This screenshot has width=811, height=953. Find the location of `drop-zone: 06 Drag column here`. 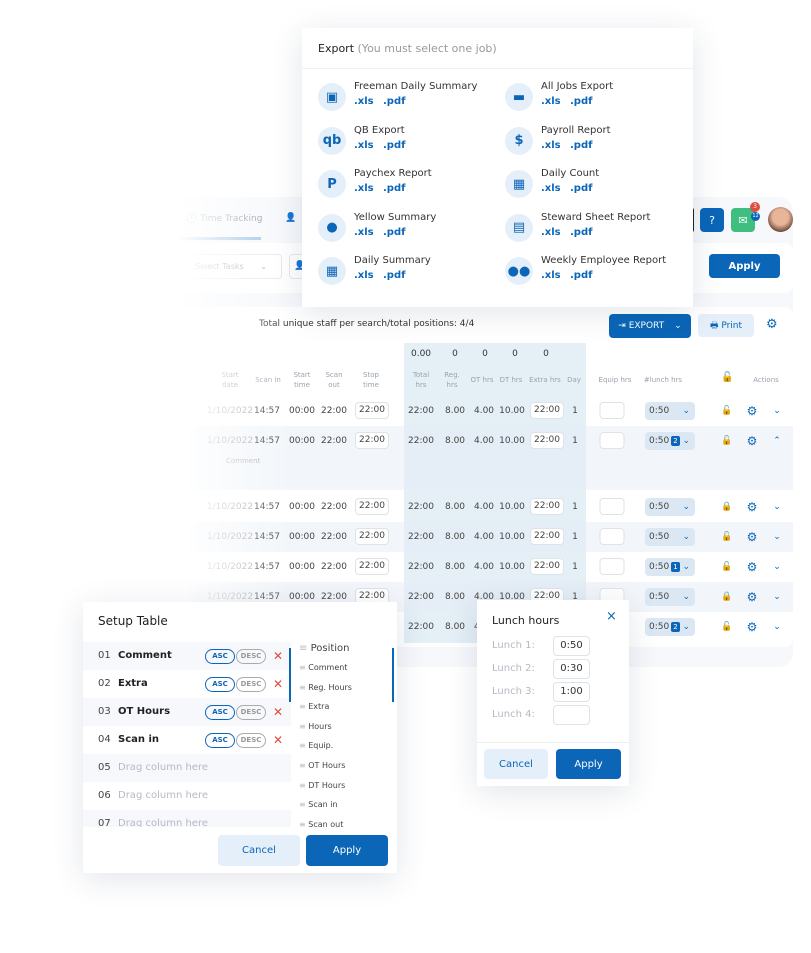

drop-zone: 06 Drag column here is located at coordinates (187, 796).